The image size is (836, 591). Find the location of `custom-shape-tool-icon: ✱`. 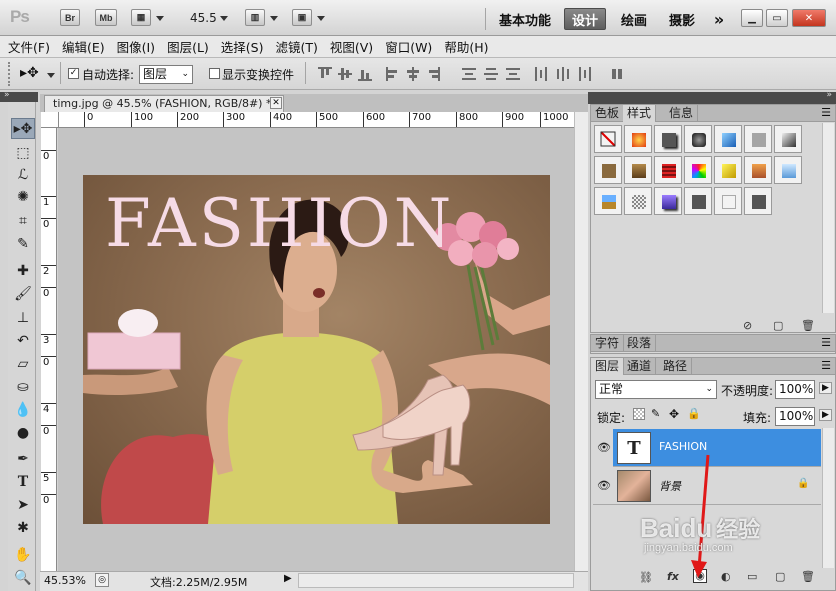

custom-shape-tool-icon: ✱ is located at coordinates (23, 527).